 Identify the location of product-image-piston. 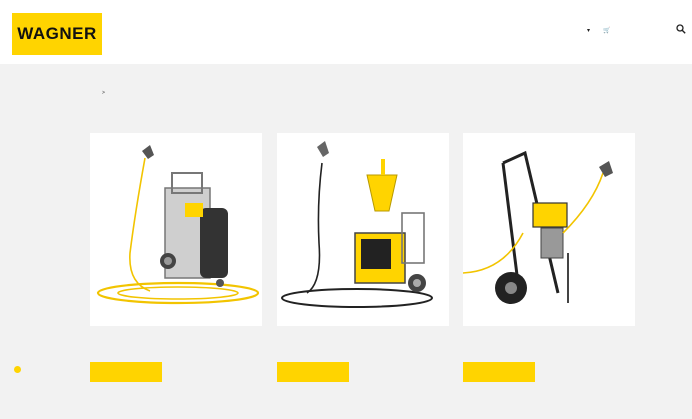
(549, 229).